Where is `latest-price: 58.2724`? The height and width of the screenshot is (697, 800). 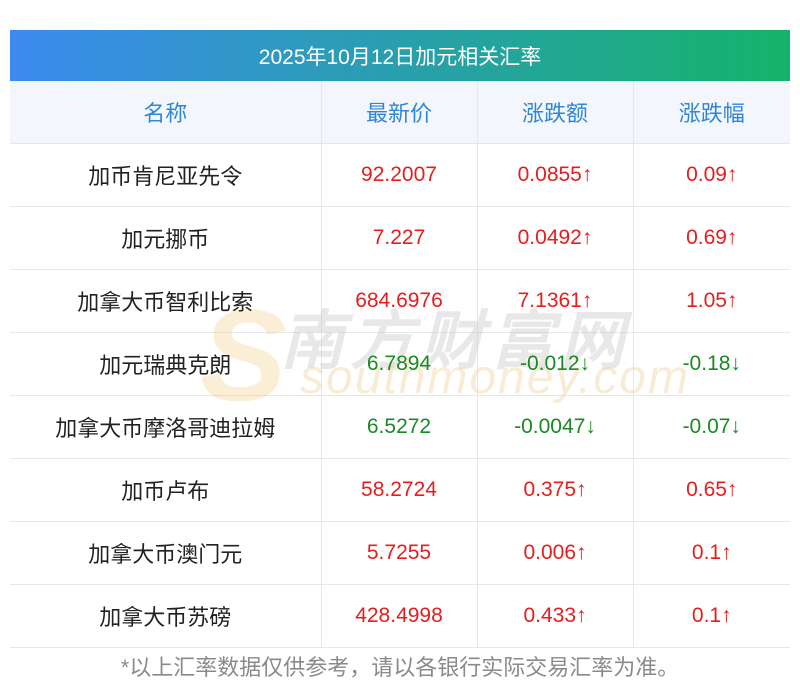
latest-price: 58.2724 is located at coordinates (399, 490).